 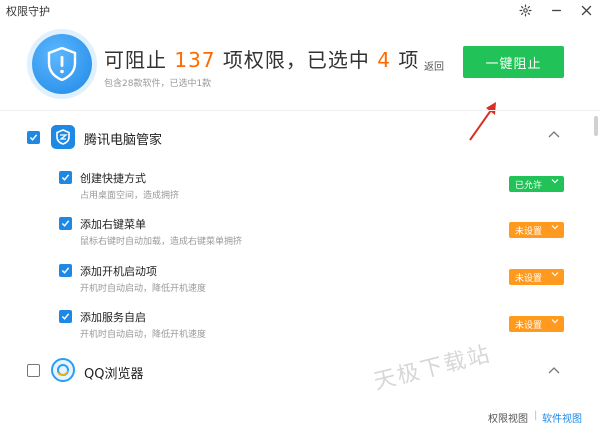 I want to click on block-all-button: 一键阻止, so click(x=513, y=62).